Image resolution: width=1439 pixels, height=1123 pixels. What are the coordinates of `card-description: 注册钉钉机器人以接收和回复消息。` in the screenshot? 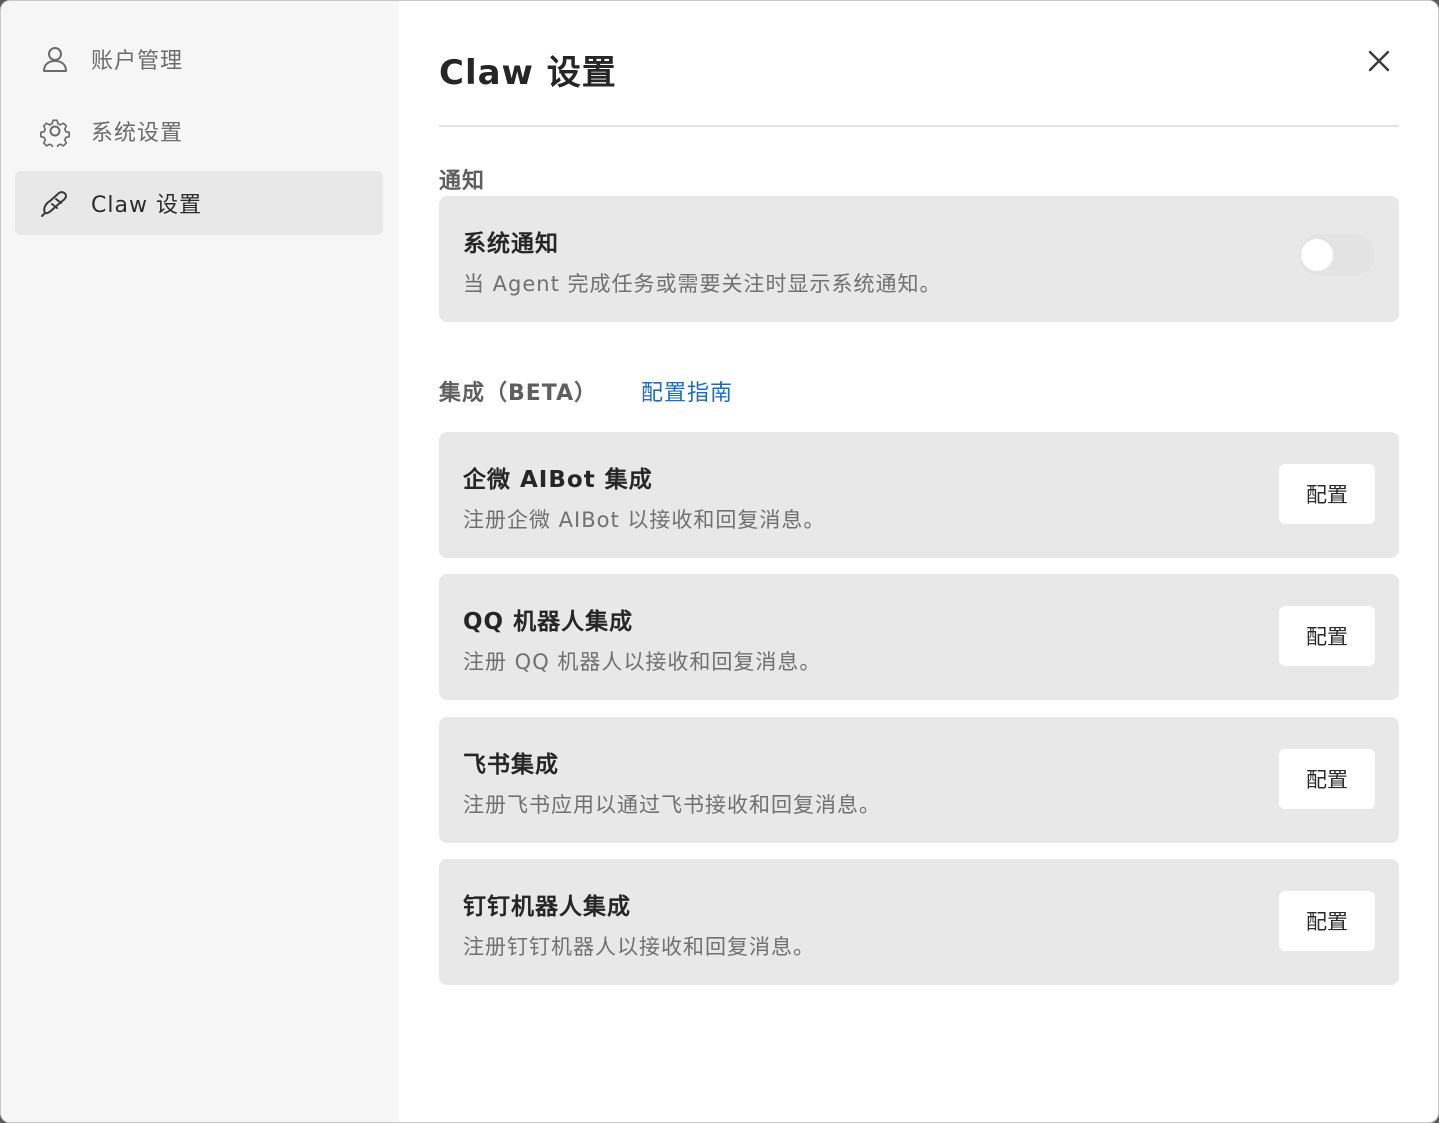 It's located at (639, 947).